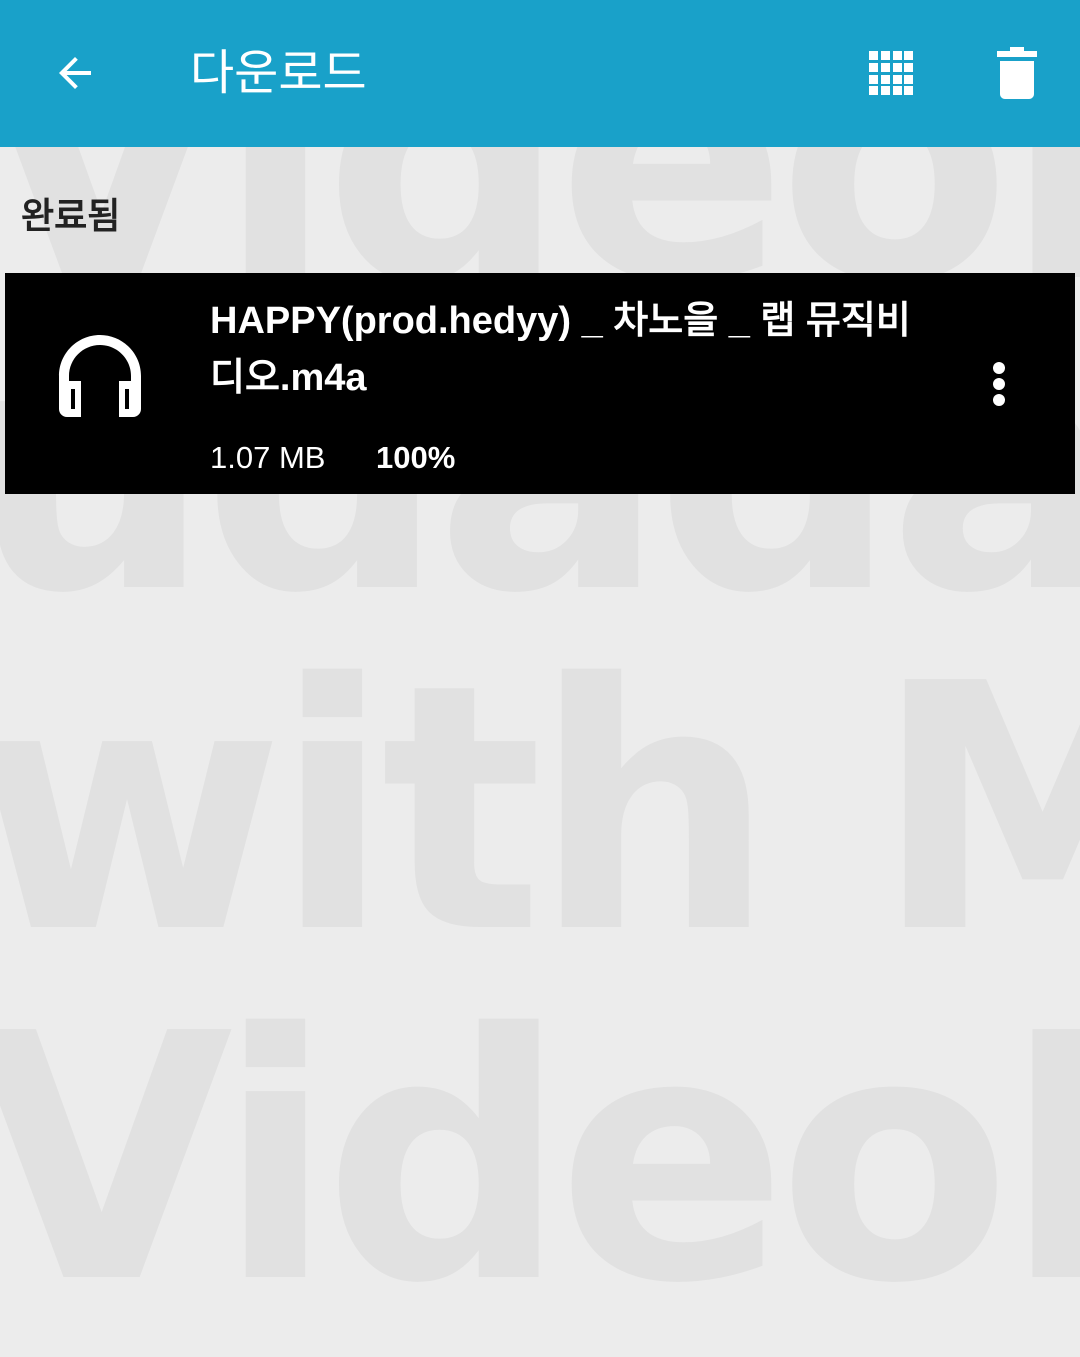  What do you see at coordinates (278, 73) in the screenshot?
I see `page-title: 다운로드` at bounding box center [278, 73].